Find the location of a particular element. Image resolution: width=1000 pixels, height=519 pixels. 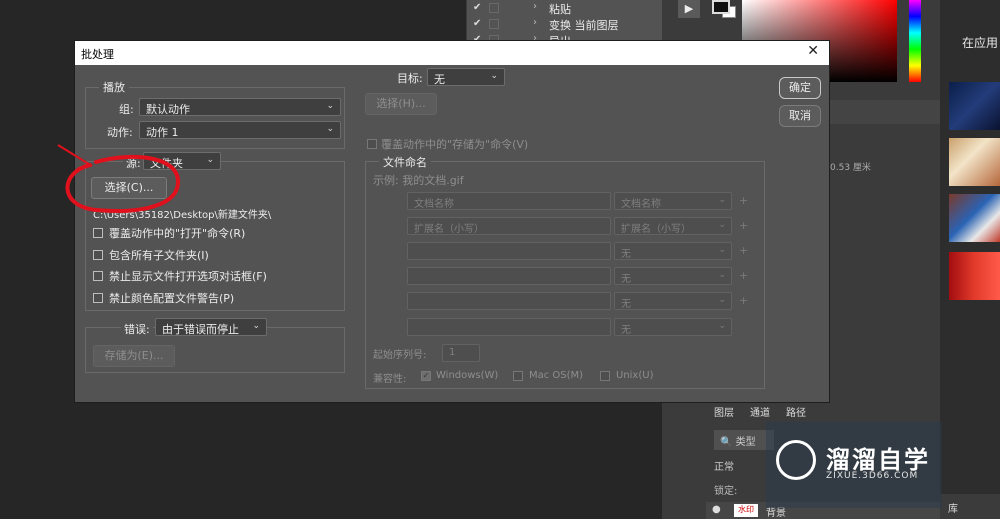

lock-label: 锁定: is located at coordinates (726, 491).